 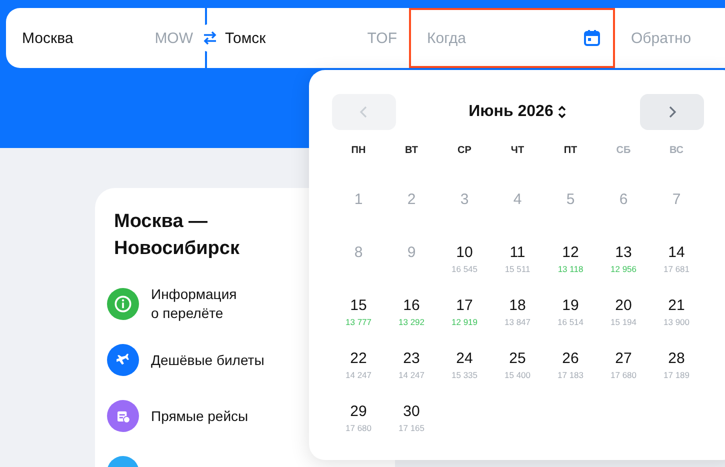 What do you see at coordinates (382, 38) in the screenshot?
I see `destination-code: TOF` at bounding box center [382, 38].